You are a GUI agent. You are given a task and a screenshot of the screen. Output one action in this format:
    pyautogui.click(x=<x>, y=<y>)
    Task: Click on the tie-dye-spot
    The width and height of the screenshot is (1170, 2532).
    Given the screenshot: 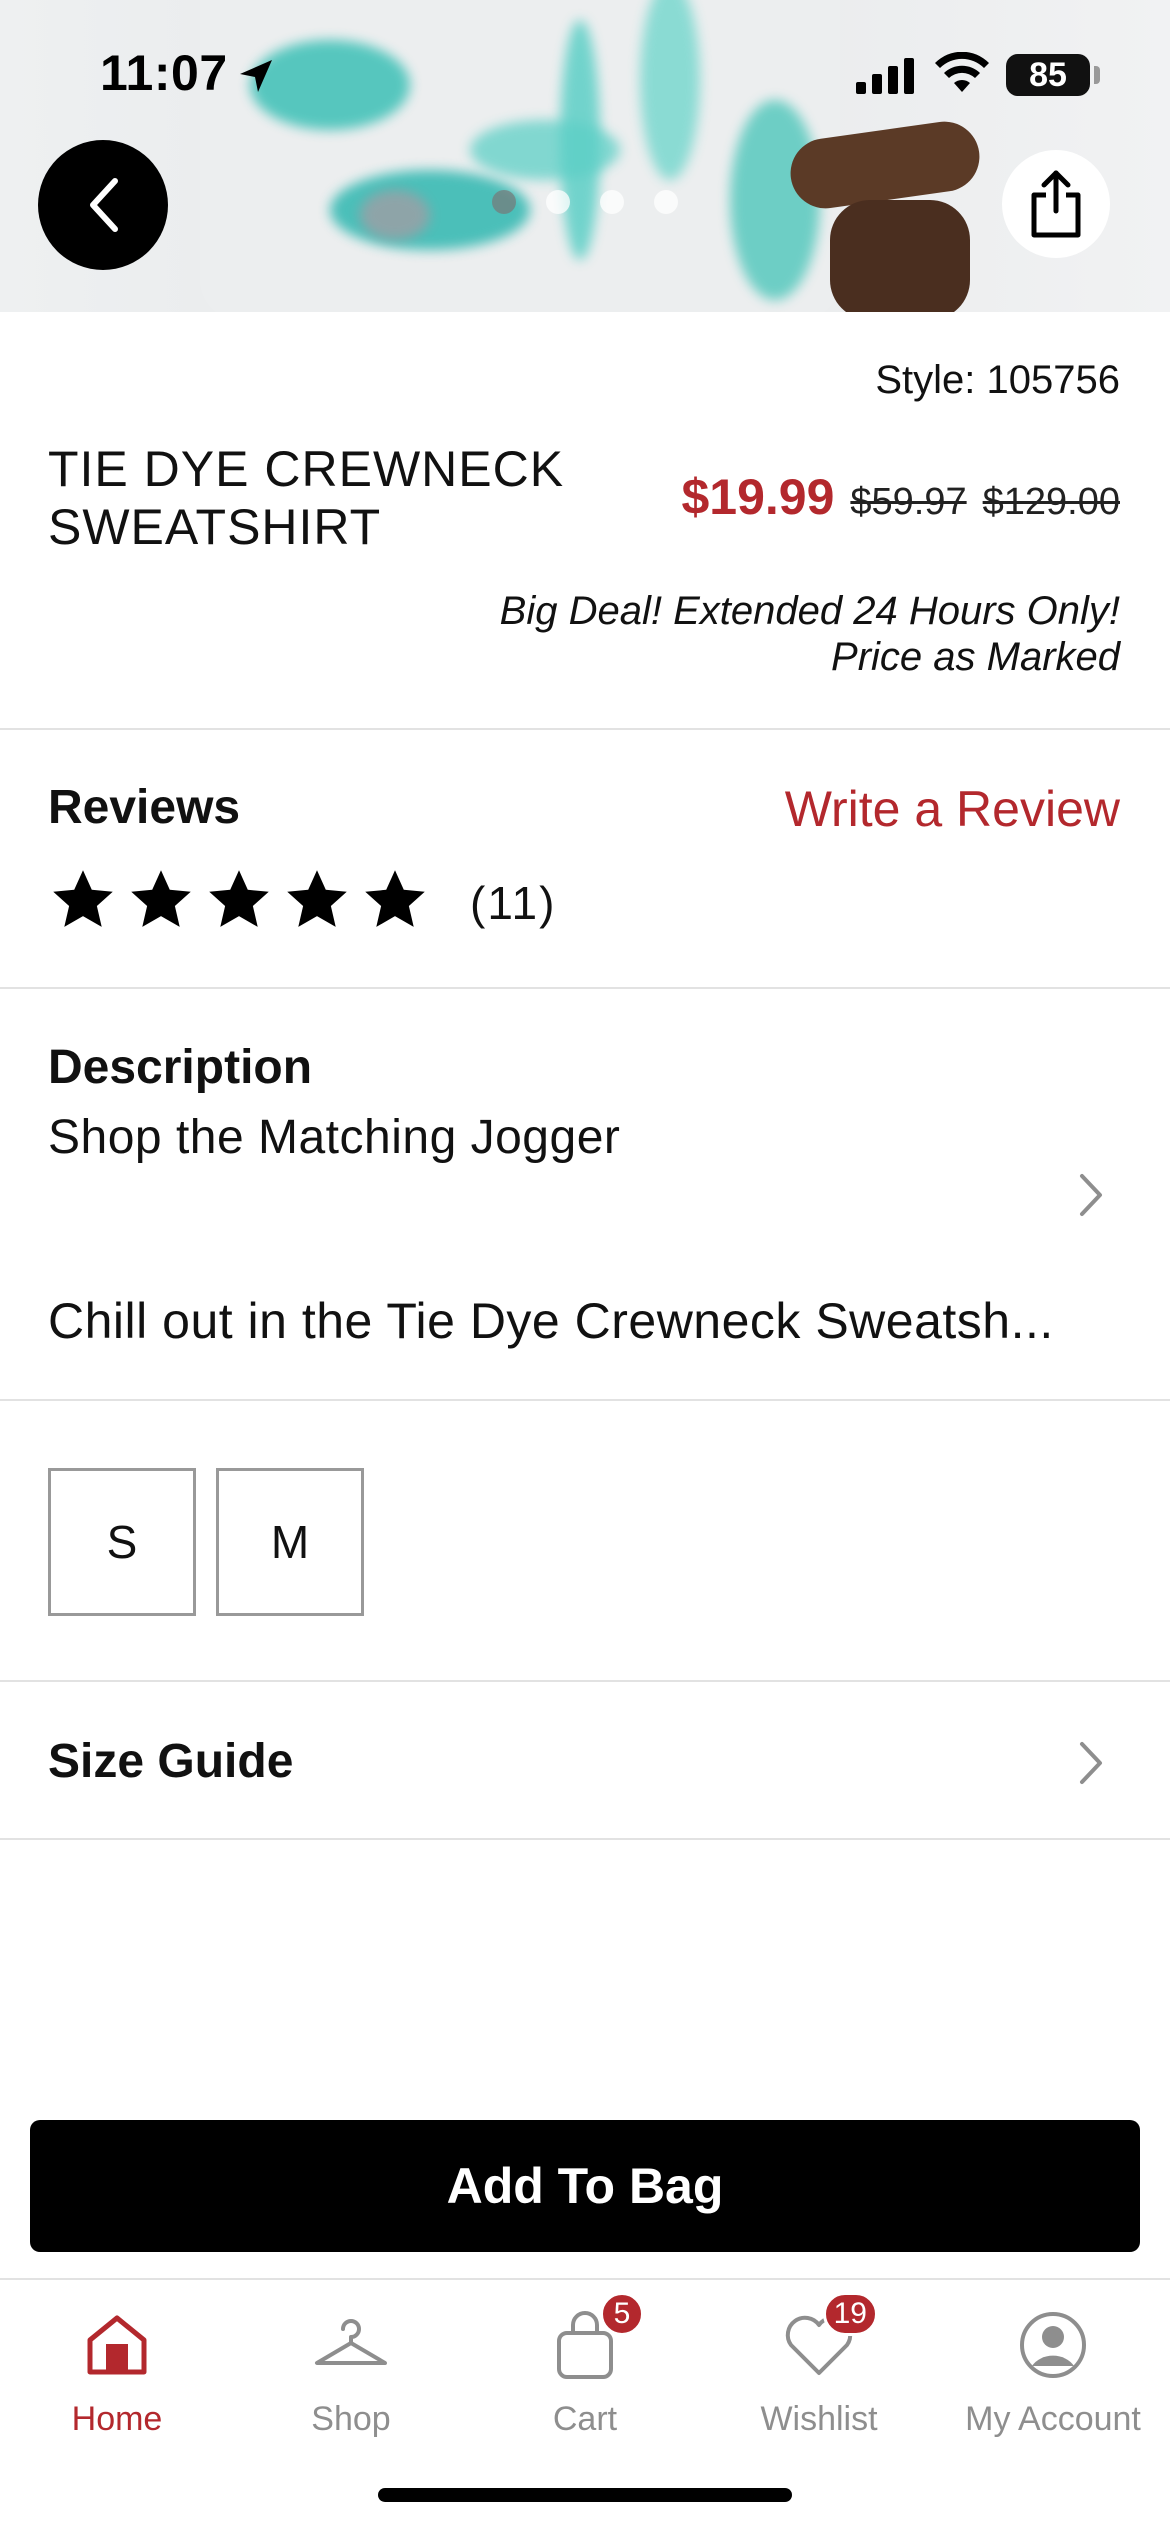 What is the action you would take?
    pyautogui.click(x=395, y=215)
    